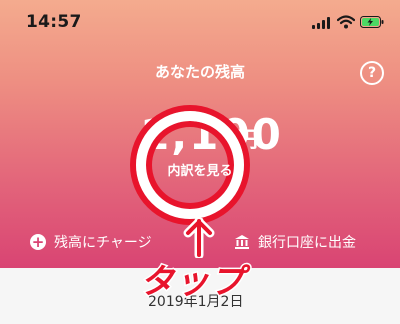 The width and height of the screenshot is (400, 324). What do you see at coordinates (372, 22) in the screenshot?
I see `battery-charging-icon` at bounding box center [372, 22].